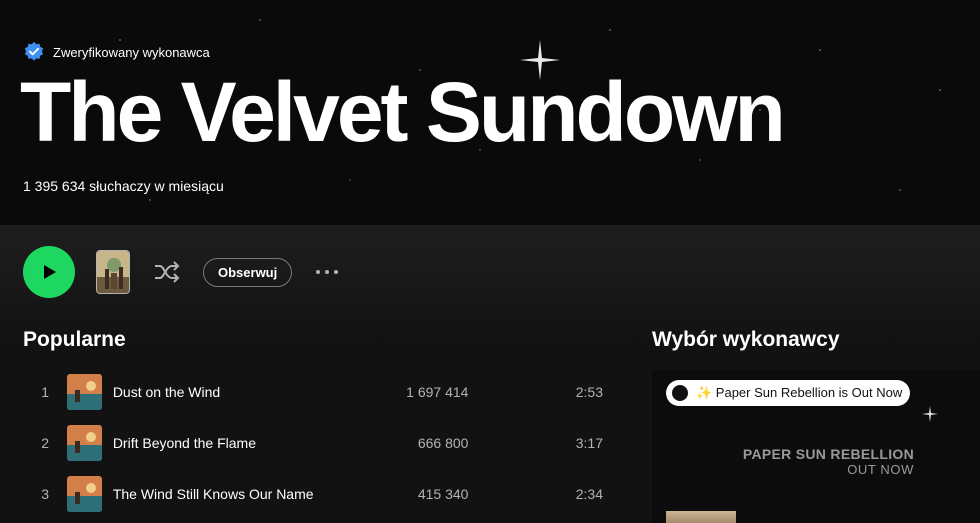  Describe the element at coordinates (45, 443) in the screenshot. I see `track-number: 2` at that location.